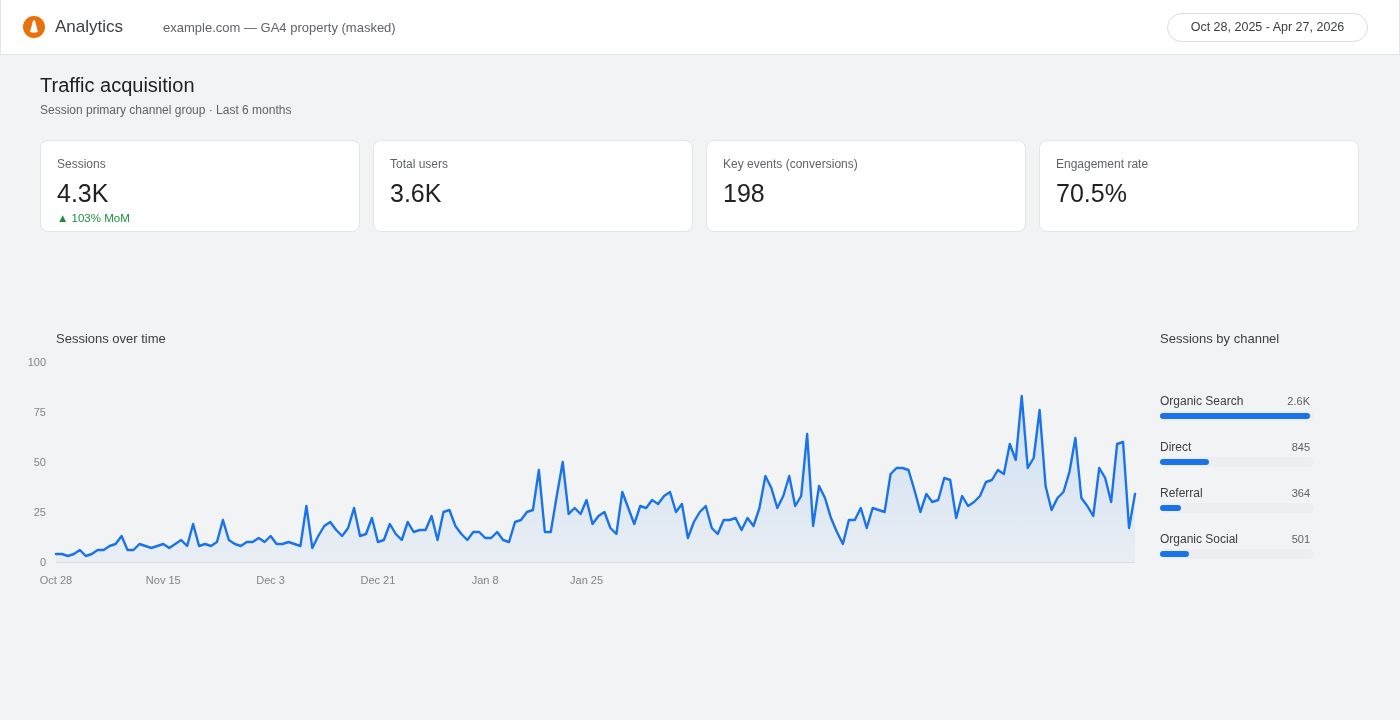 The image size is (1400, 720). Describe the element at coordinates (81, 164) in the screenshot. I see `kpi-label: Sessions` at that location.